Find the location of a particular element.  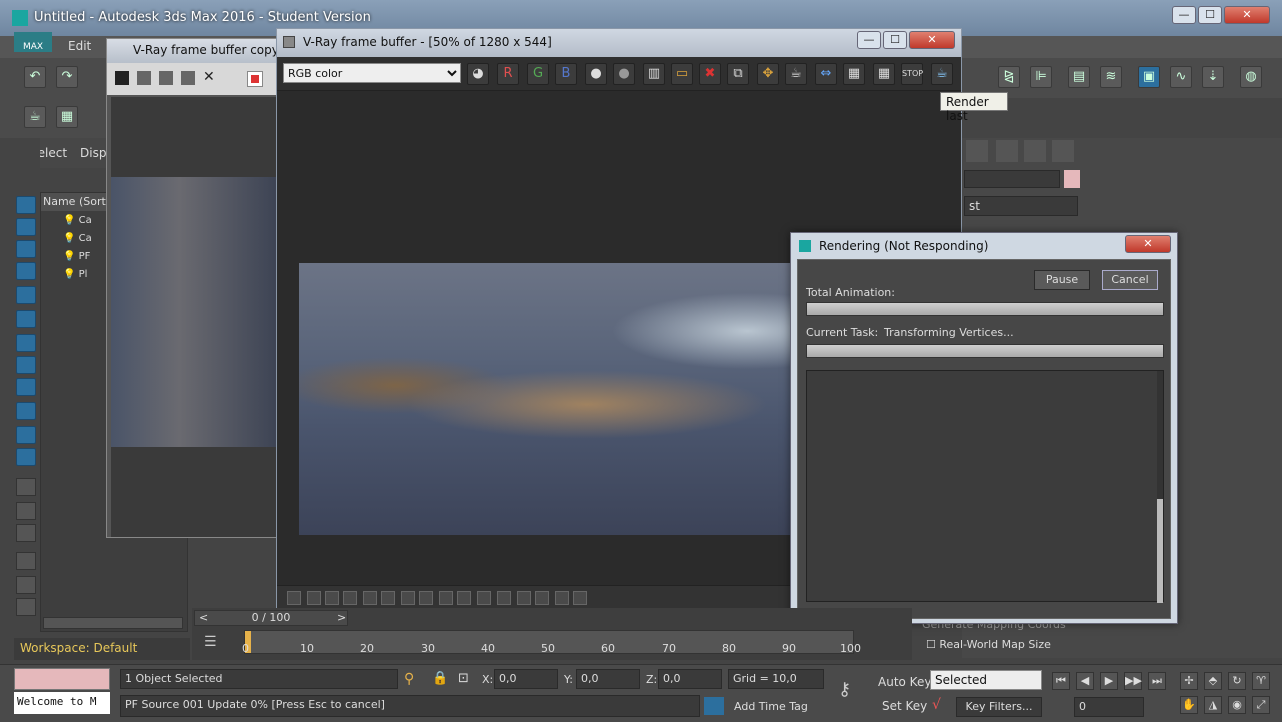

selection-set-dropdown: Selected is located at coordinates (986, 680).